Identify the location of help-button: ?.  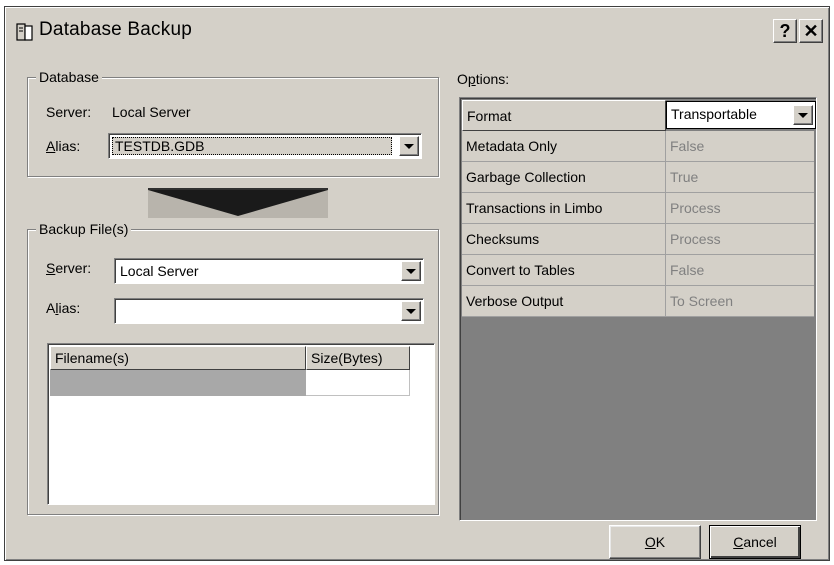
(785, 31).